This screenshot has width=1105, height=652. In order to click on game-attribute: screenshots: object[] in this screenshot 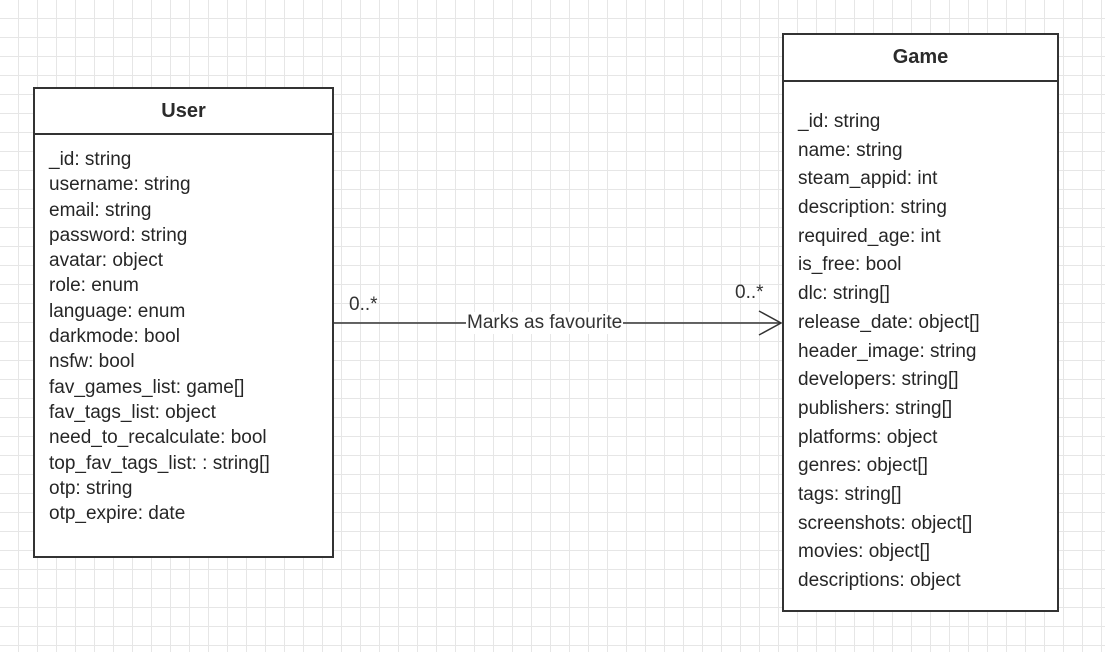, I will do `click(885, 523)`.